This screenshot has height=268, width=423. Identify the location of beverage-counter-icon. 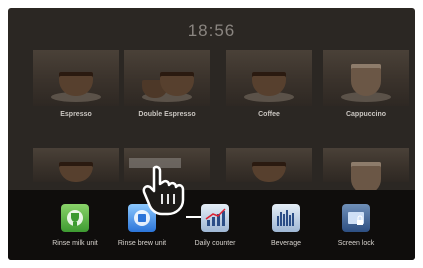
(286, 218).